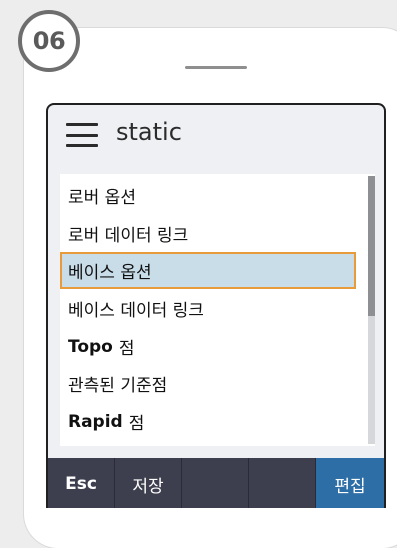  What do you see at coordinates (110, 273) in the screenshot?
I see `list-item-label: 베이스 옵션` at bounding box center [110, 273].